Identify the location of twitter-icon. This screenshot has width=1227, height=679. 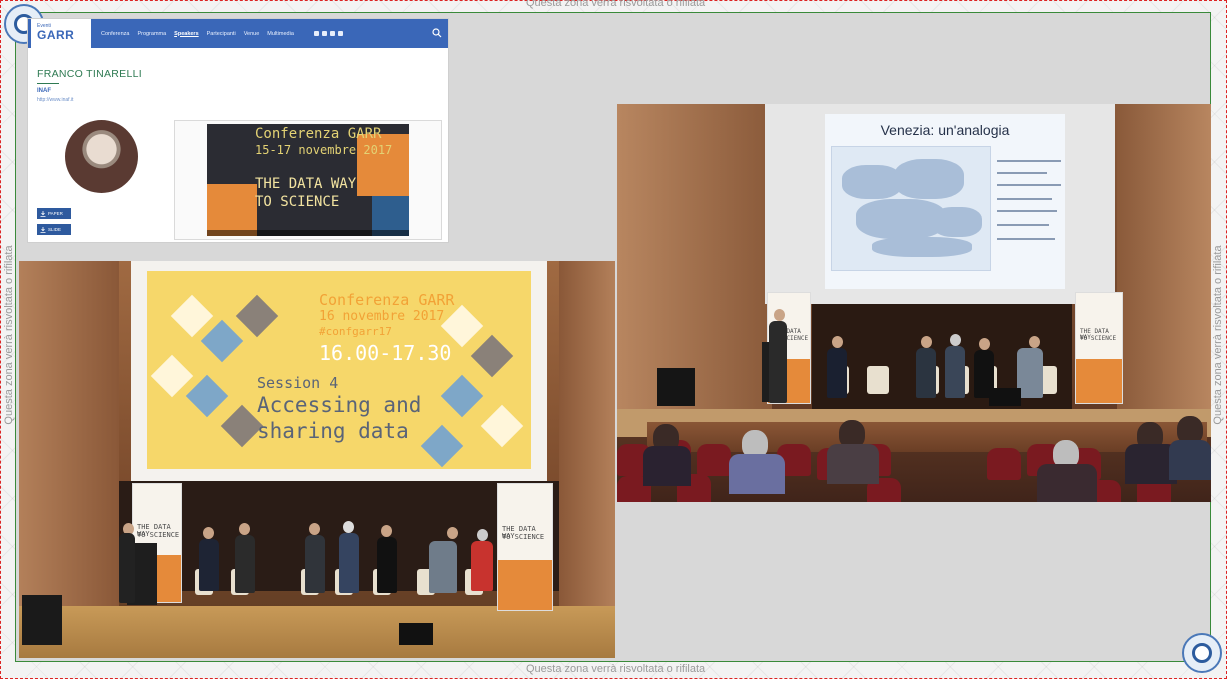
(316, 33).